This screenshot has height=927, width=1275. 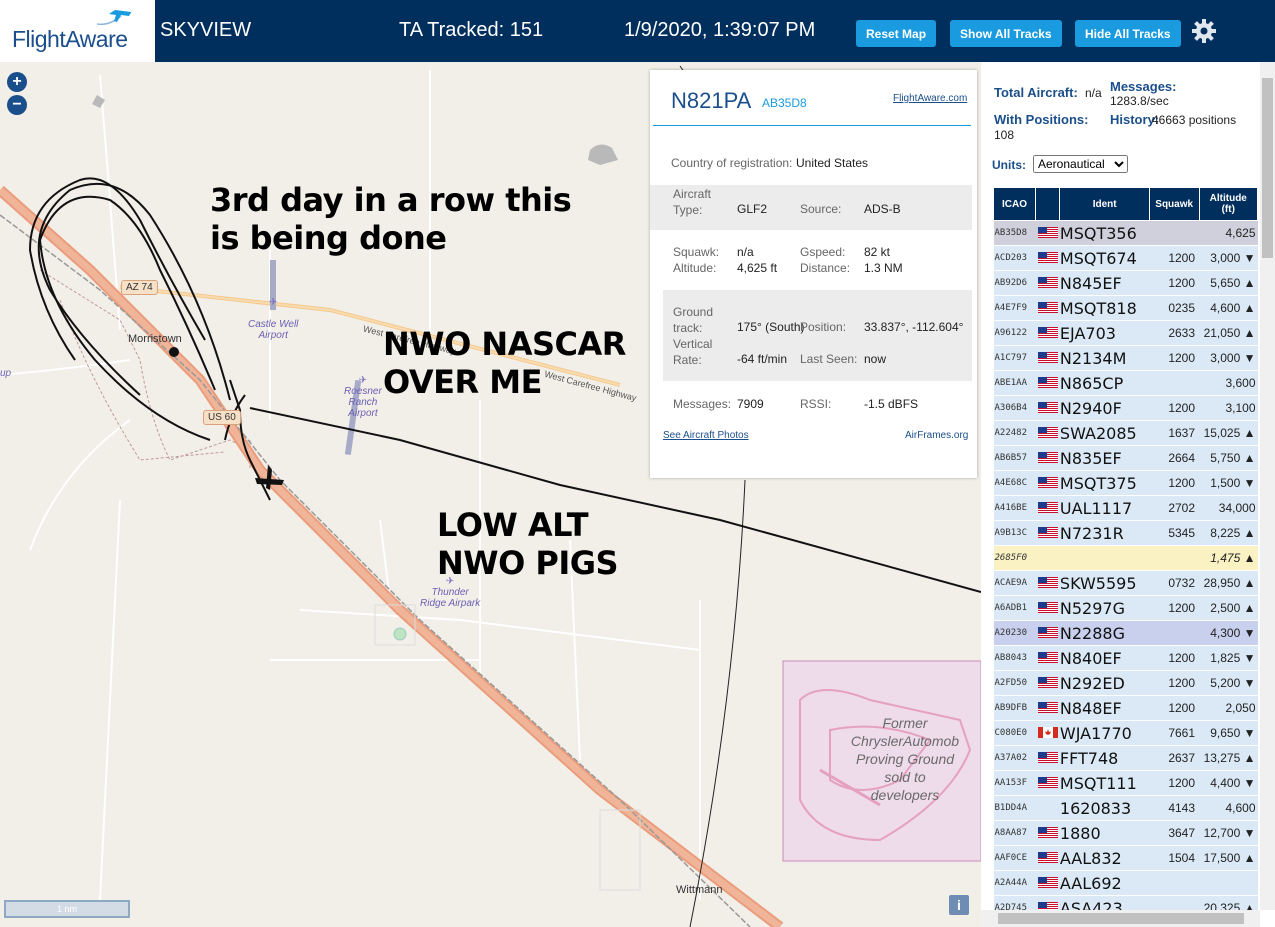 I want to click on row-icao: A306B4, so click(x=1014, y=408).